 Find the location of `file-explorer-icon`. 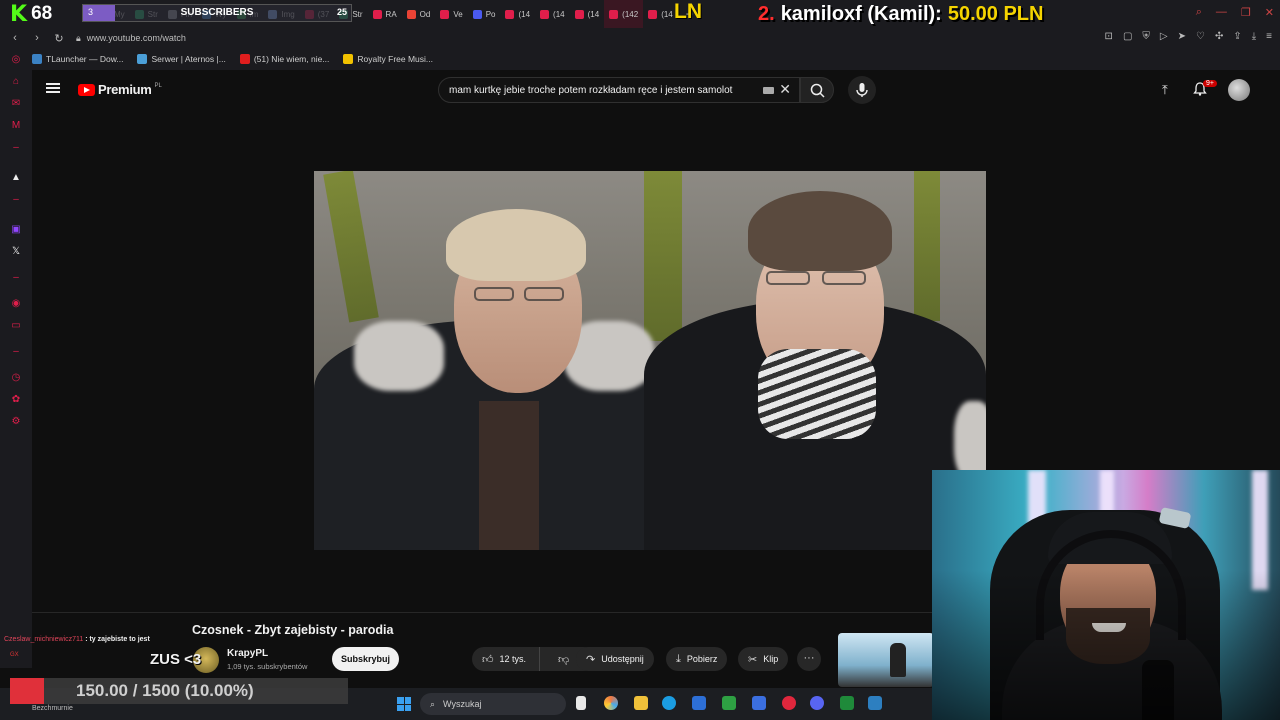

file-explorer-icon is located at coordinates (641, 703).